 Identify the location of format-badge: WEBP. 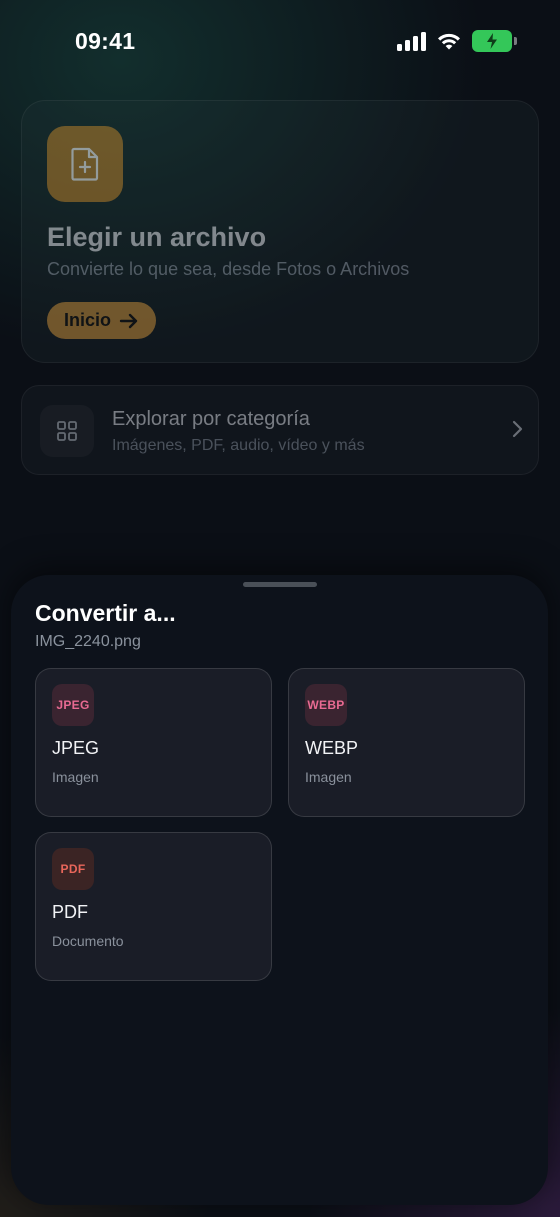
(326, 705).